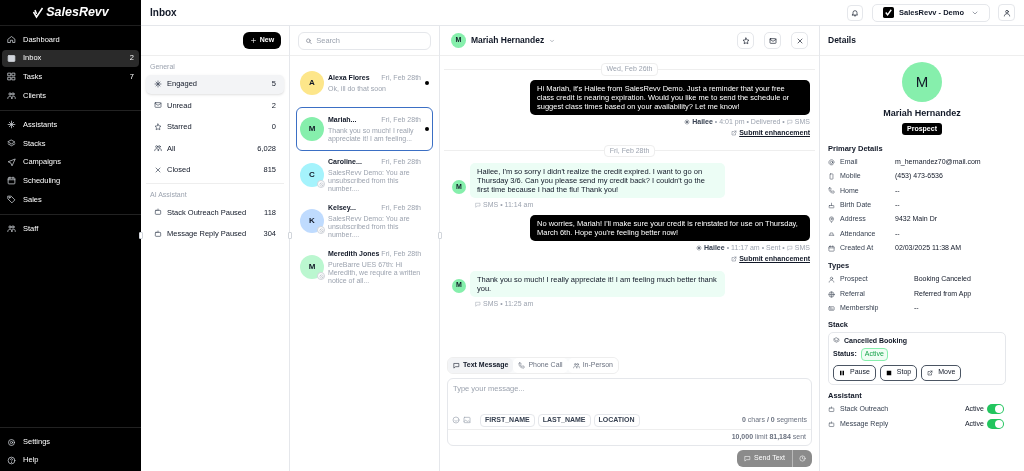 The height and width of the screenshot is (471, 1024). I want to click on star-button, so click(745, 40).